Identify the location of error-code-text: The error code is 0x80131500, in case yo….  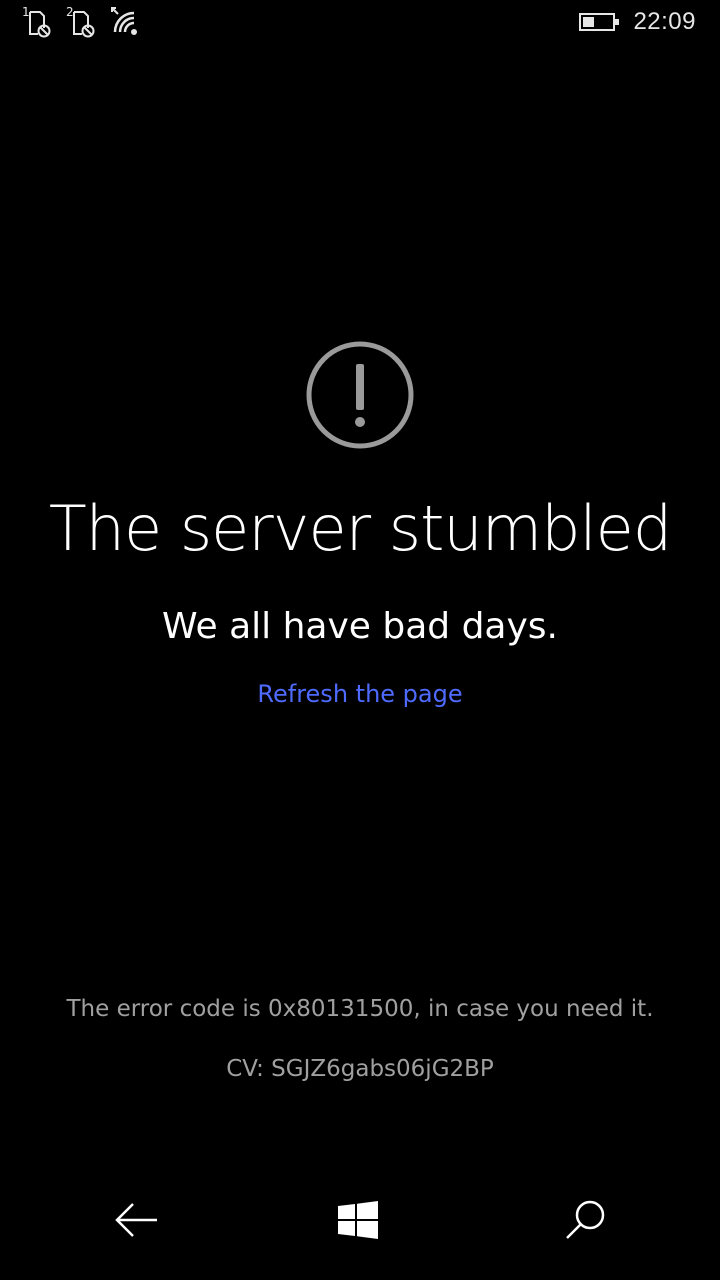
(360, 1009).